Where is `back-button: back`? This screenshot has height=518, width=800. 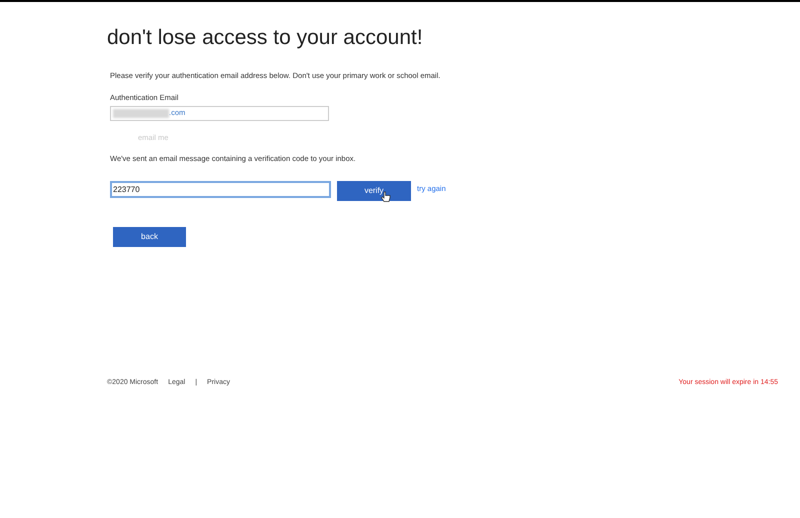
back-button: back is located at coordinates (149, 237).